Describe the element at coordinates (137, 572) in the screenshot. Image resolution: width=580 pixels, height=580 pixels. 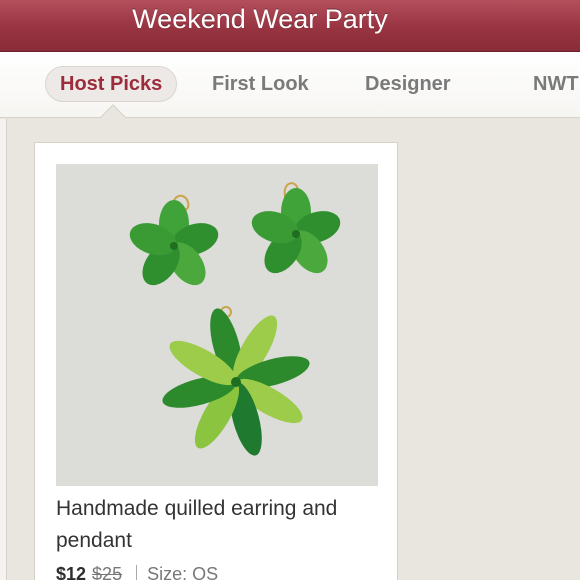
I see `price-divider` at that location.